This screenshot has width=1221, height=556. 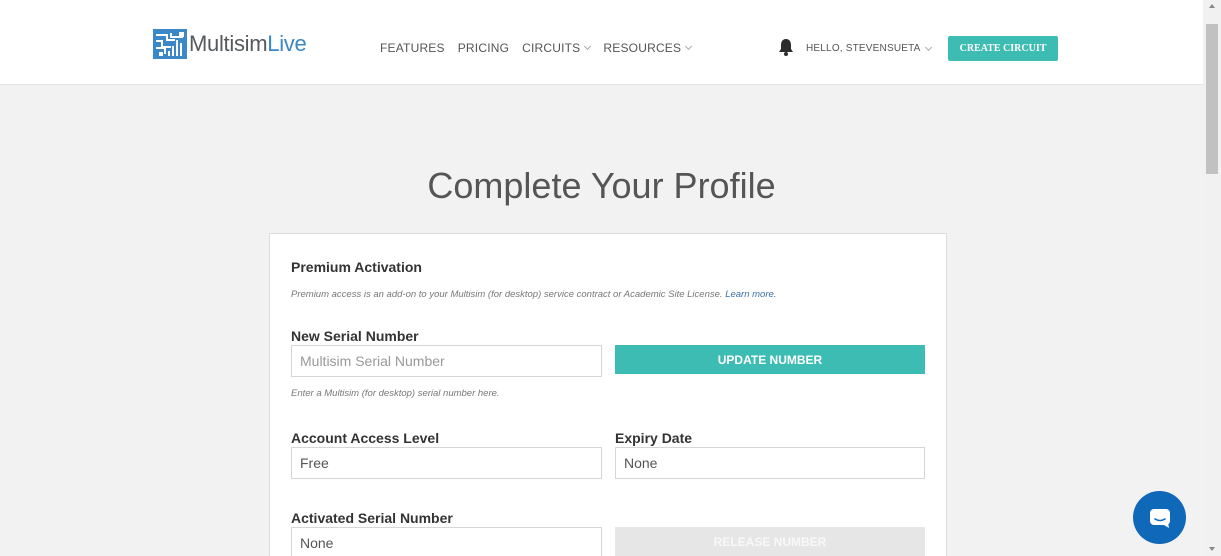 I want to click on learn-more-link: Learn more., so click(x=750, y=294).